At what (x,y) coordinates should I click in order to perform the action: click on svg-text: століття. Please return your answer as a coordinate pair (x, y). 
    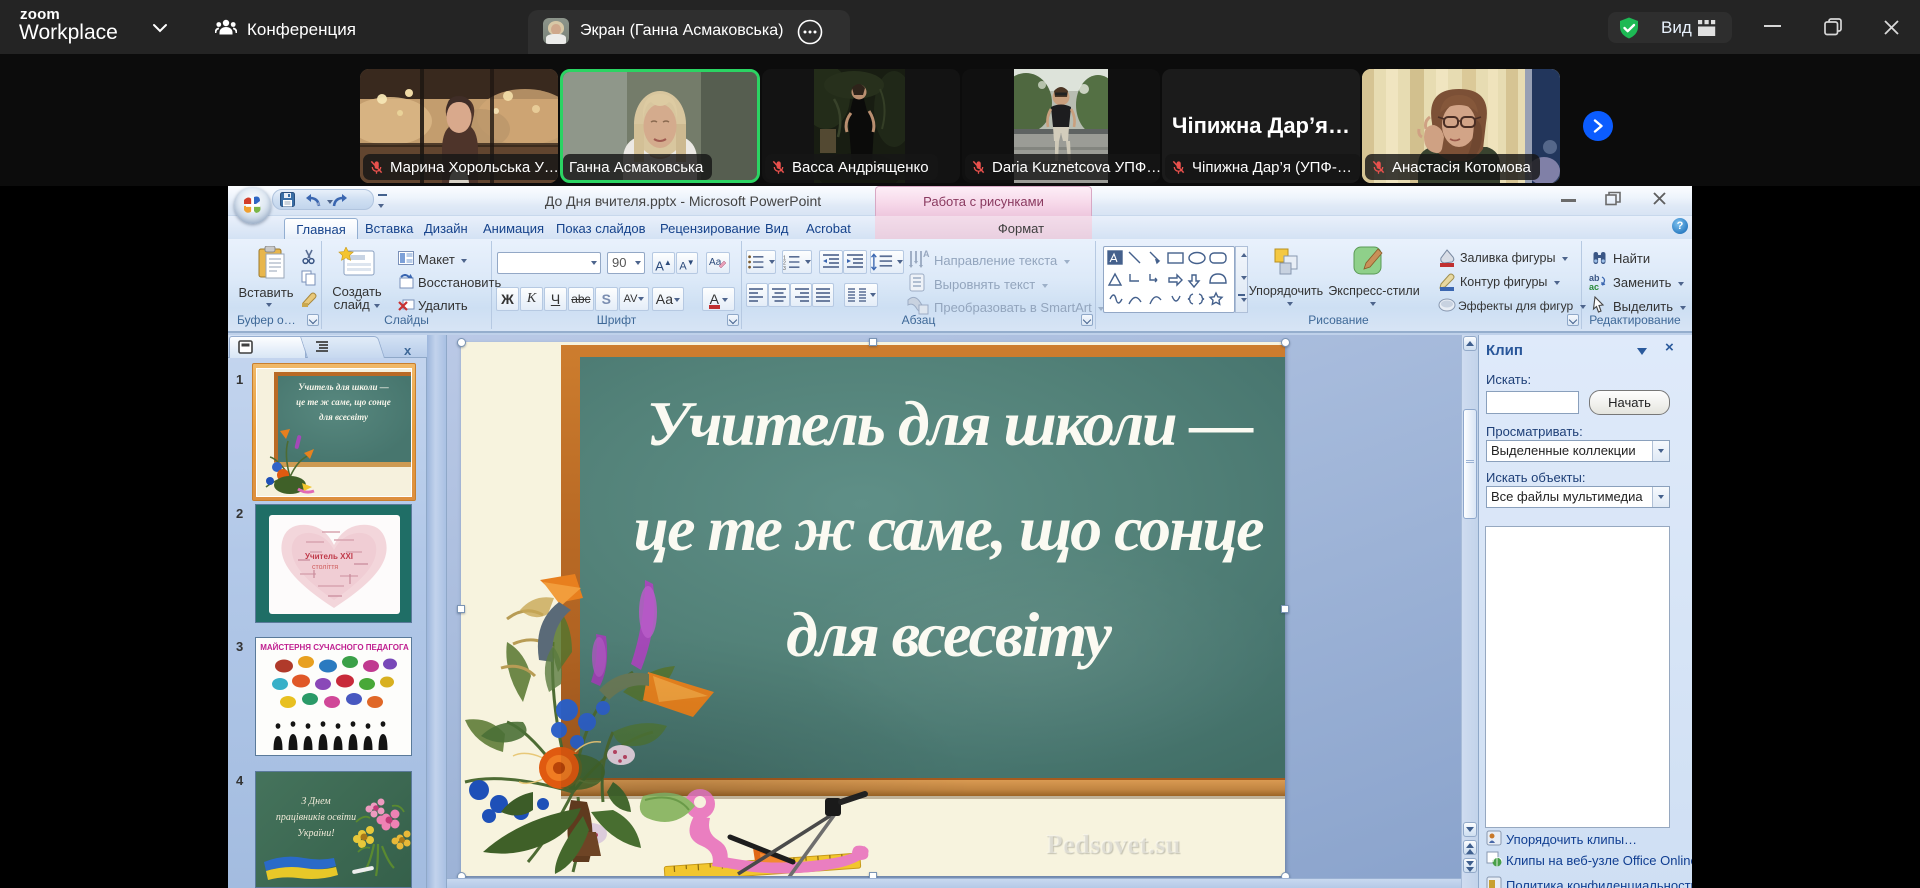
    Looking at the image, I should click on (325, 567).